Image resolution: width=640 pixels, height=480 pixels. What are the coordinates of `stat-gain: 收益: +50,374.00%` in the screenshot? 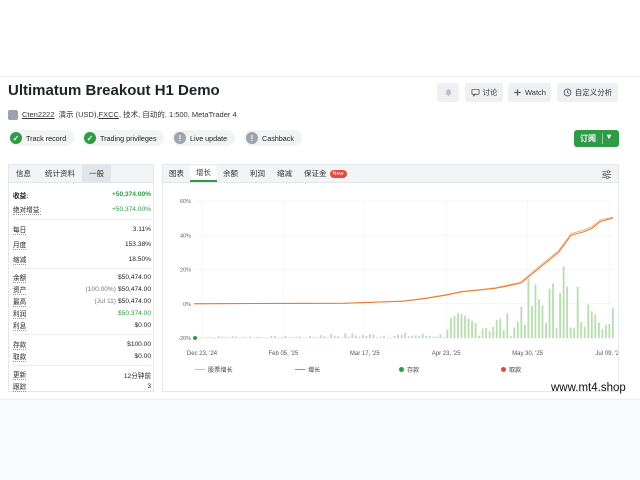 It's located at (82, 194).